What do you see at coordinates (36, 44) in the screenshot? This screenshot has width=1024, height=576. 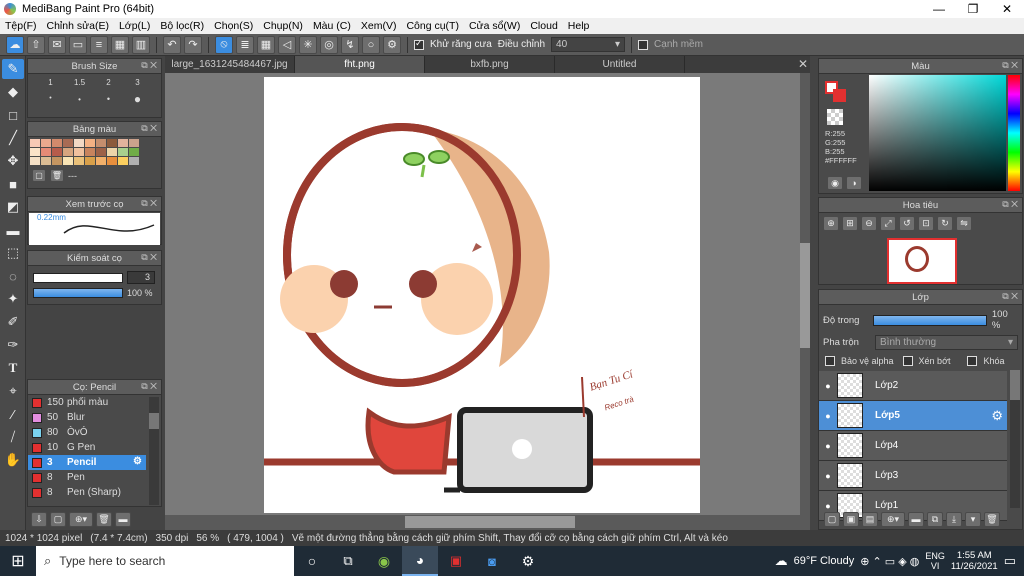 I see `upload-icon: ⇧` at bounding box center [36, 44].